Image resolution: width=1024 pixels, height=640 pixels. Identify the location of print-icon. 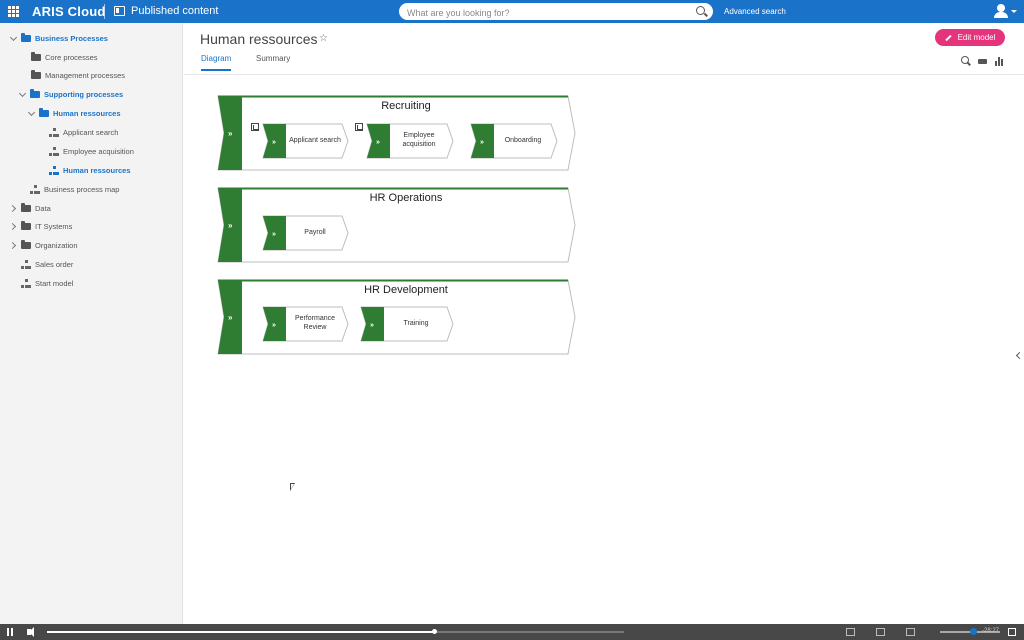
(983, 61).